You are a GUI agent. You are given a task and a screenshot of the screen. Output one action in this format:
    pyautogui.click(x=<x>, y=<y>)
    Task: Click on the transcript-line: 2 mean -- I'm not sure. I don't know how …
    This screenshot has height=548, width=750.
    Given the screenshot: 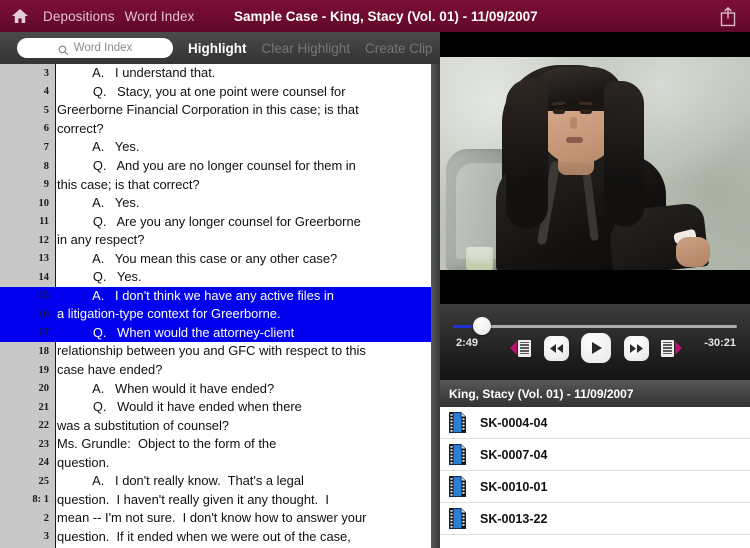 What is the action you would take?
    pyautogui.click(x=215, y=518)
    